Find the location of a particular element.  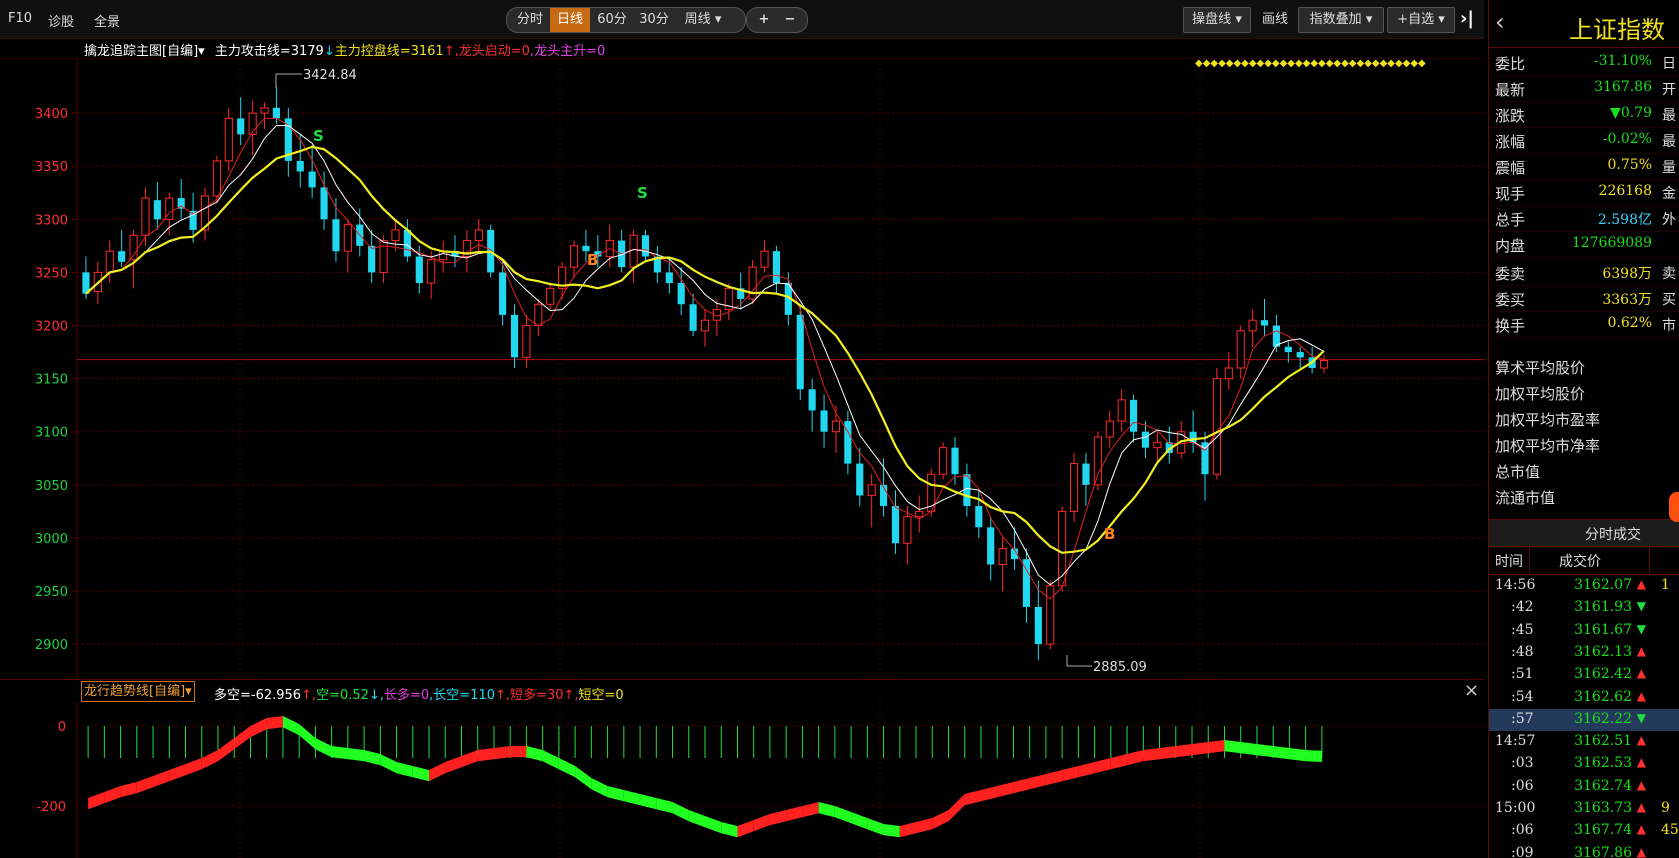

period-tab-weekly: 周线 ▾ is located at coordinates (703, 20).